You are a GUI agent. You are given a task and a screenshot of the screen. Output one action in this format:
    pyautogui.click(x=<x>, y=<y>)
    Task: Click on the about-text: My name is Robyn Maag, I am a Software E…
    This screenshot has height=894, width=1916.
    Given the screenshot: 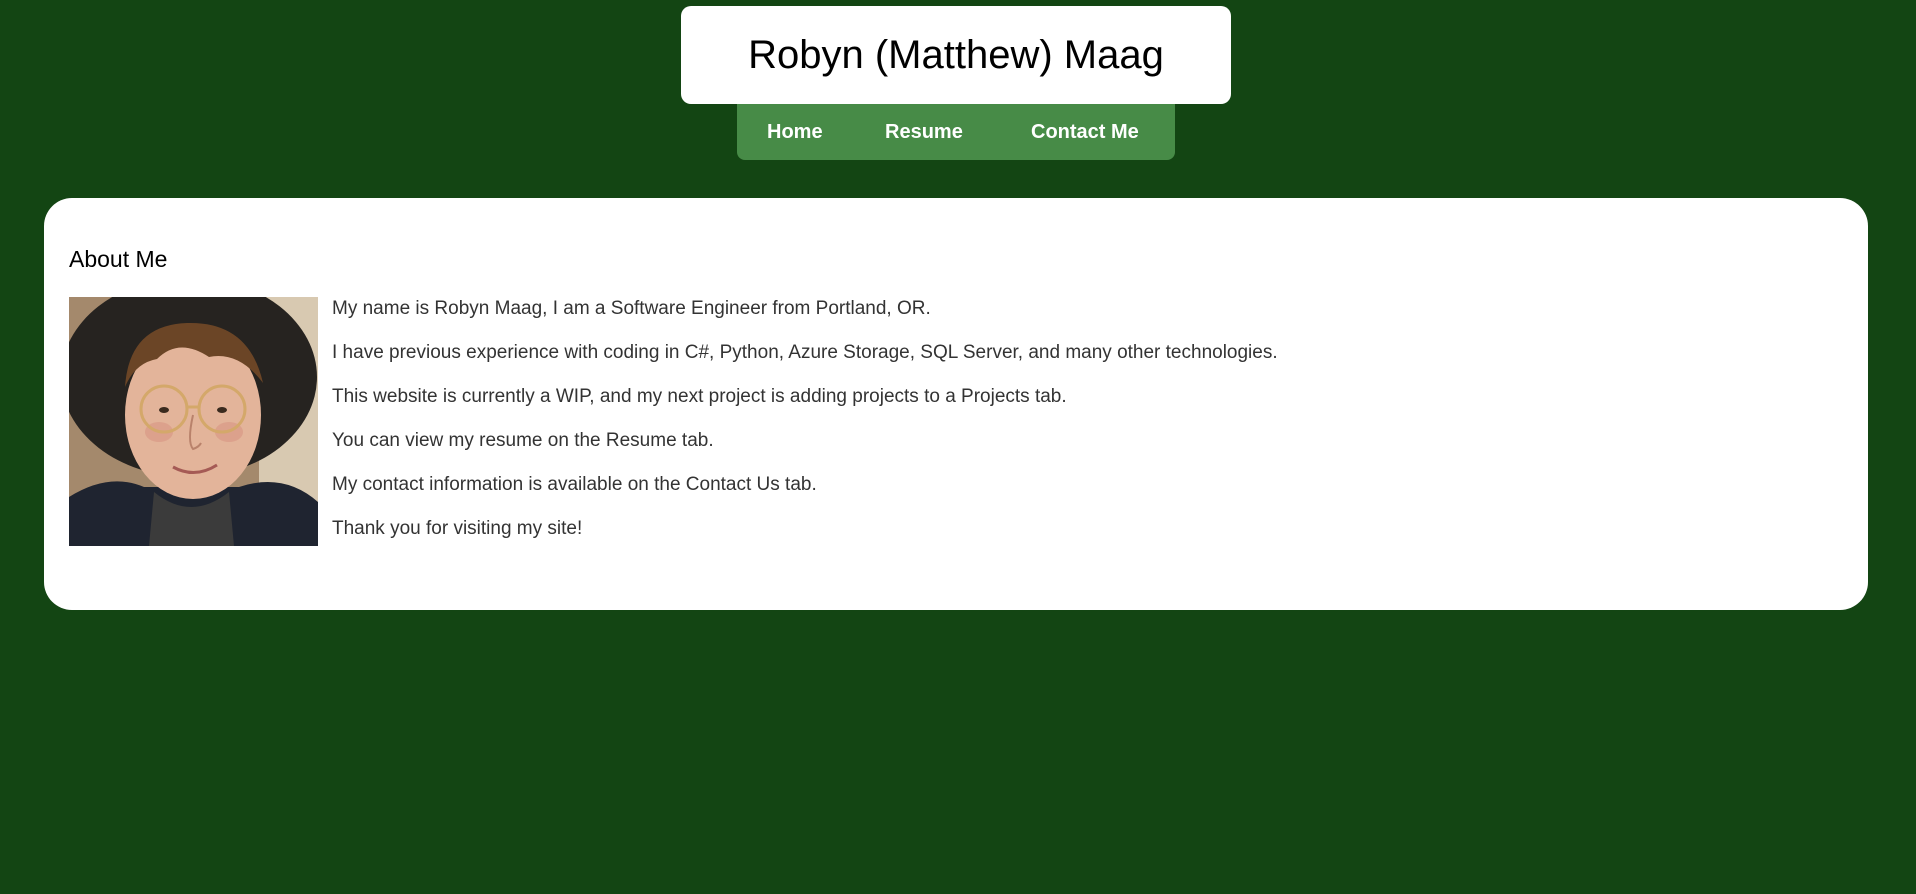 What is the action you would take?
    pyautogui.click(x=805, y=429)
    